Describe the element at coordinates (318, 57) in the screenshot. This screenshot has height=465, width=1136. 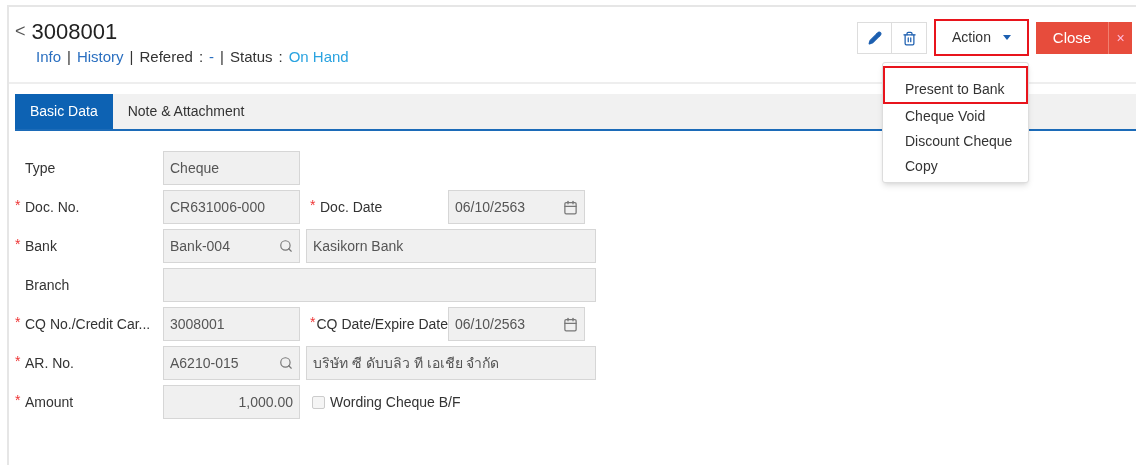
I see `status-value: On Hand` at that location.